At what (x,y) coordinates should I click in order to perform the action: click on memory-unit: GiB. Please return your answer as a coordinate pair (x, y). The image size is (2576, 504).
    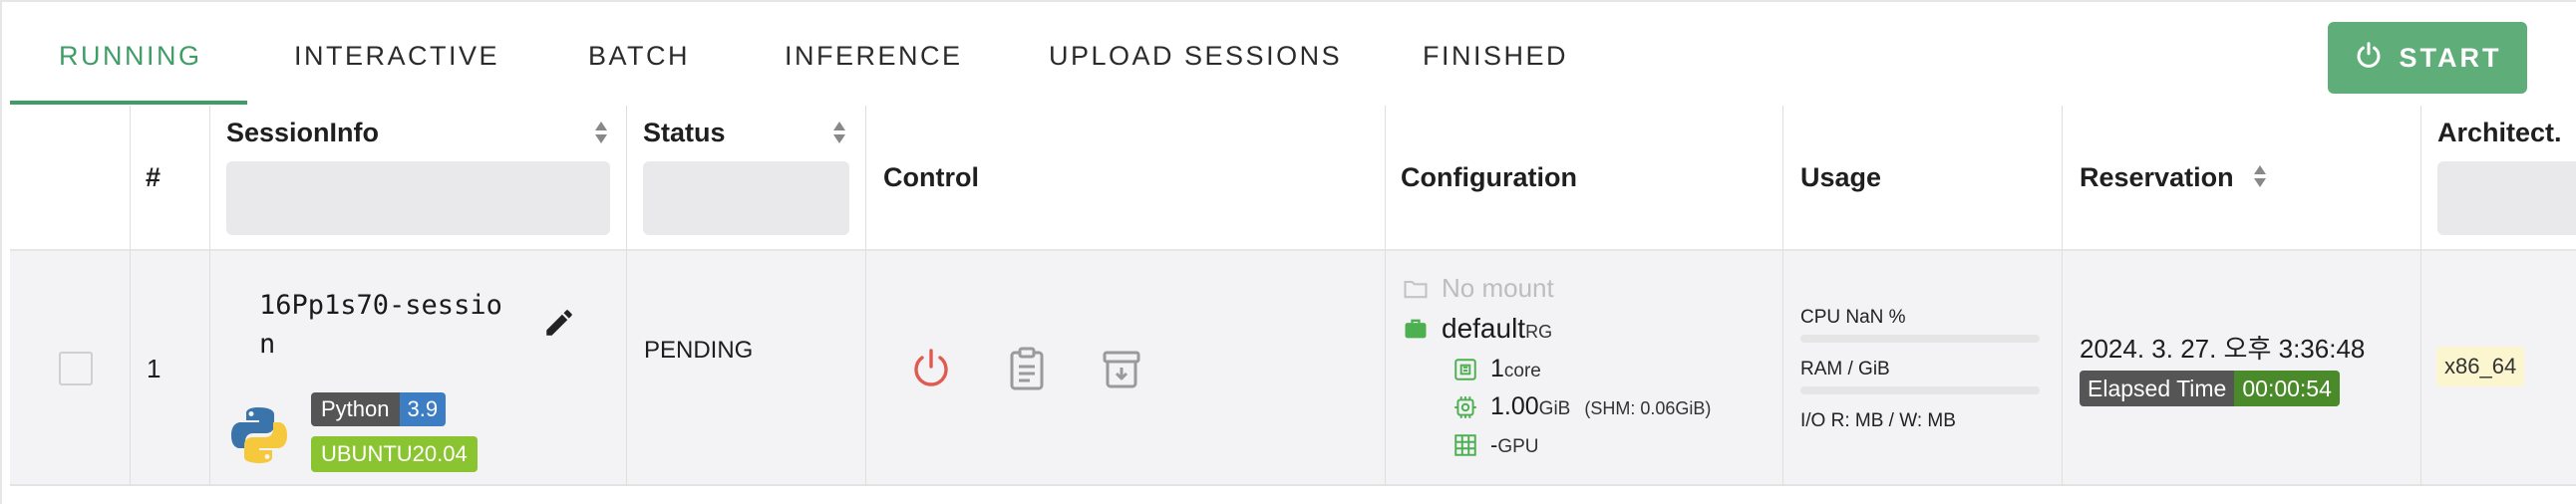
    Looking at the image, I should click on (1554, 408).